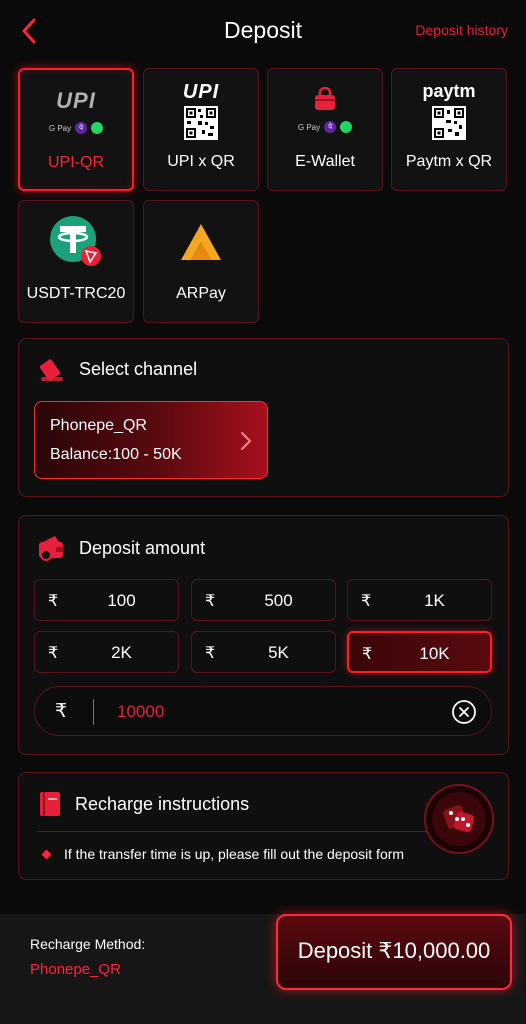 Image resolution: width=526 pixels, height=1024 pixels. Describe the element at coordinates (461, 30) in the screenshot. I see `deposit-history-link: Deposit history` at that location.